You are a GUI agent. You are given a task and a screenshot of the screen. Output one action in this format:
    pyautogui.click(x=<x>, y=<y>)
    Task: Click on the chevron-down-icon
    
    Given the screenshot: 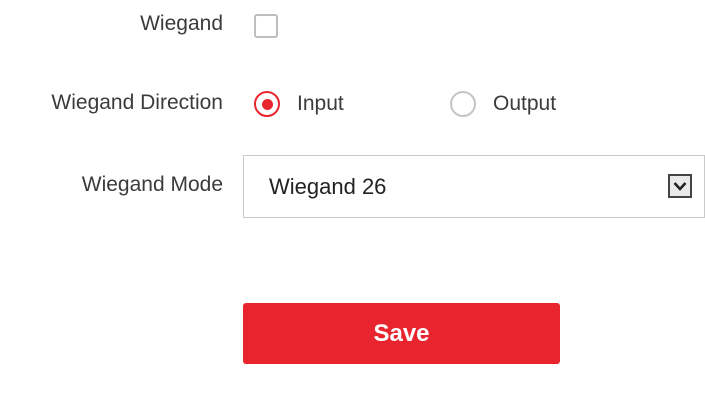 What is the action you would take?
    pyautogui.click(x=680, y=186)
    